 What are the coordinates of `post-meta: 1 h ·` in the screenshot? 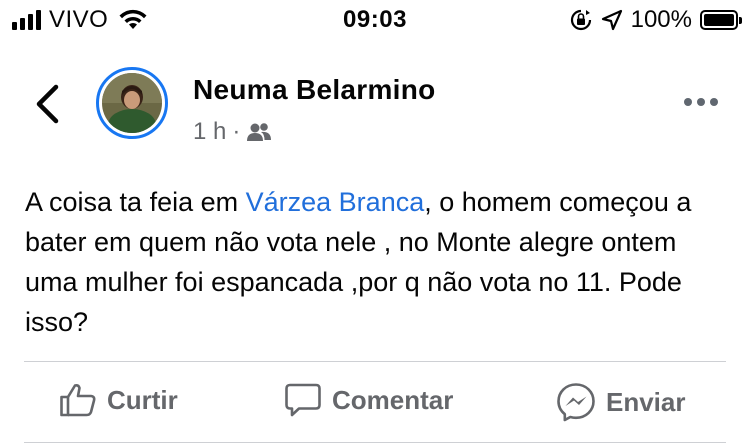 It's located at (232, 132).